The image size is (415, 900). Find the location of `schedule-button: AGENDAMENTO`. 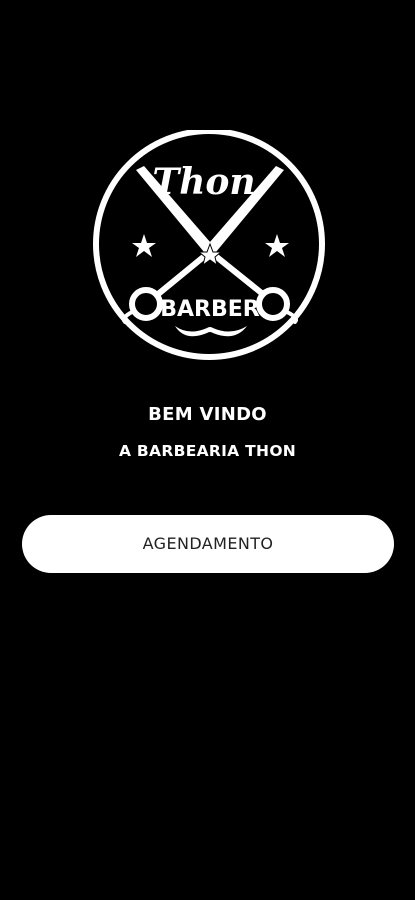

schedule-button: AGENDAMENTO is located at coordinates (208, 544).